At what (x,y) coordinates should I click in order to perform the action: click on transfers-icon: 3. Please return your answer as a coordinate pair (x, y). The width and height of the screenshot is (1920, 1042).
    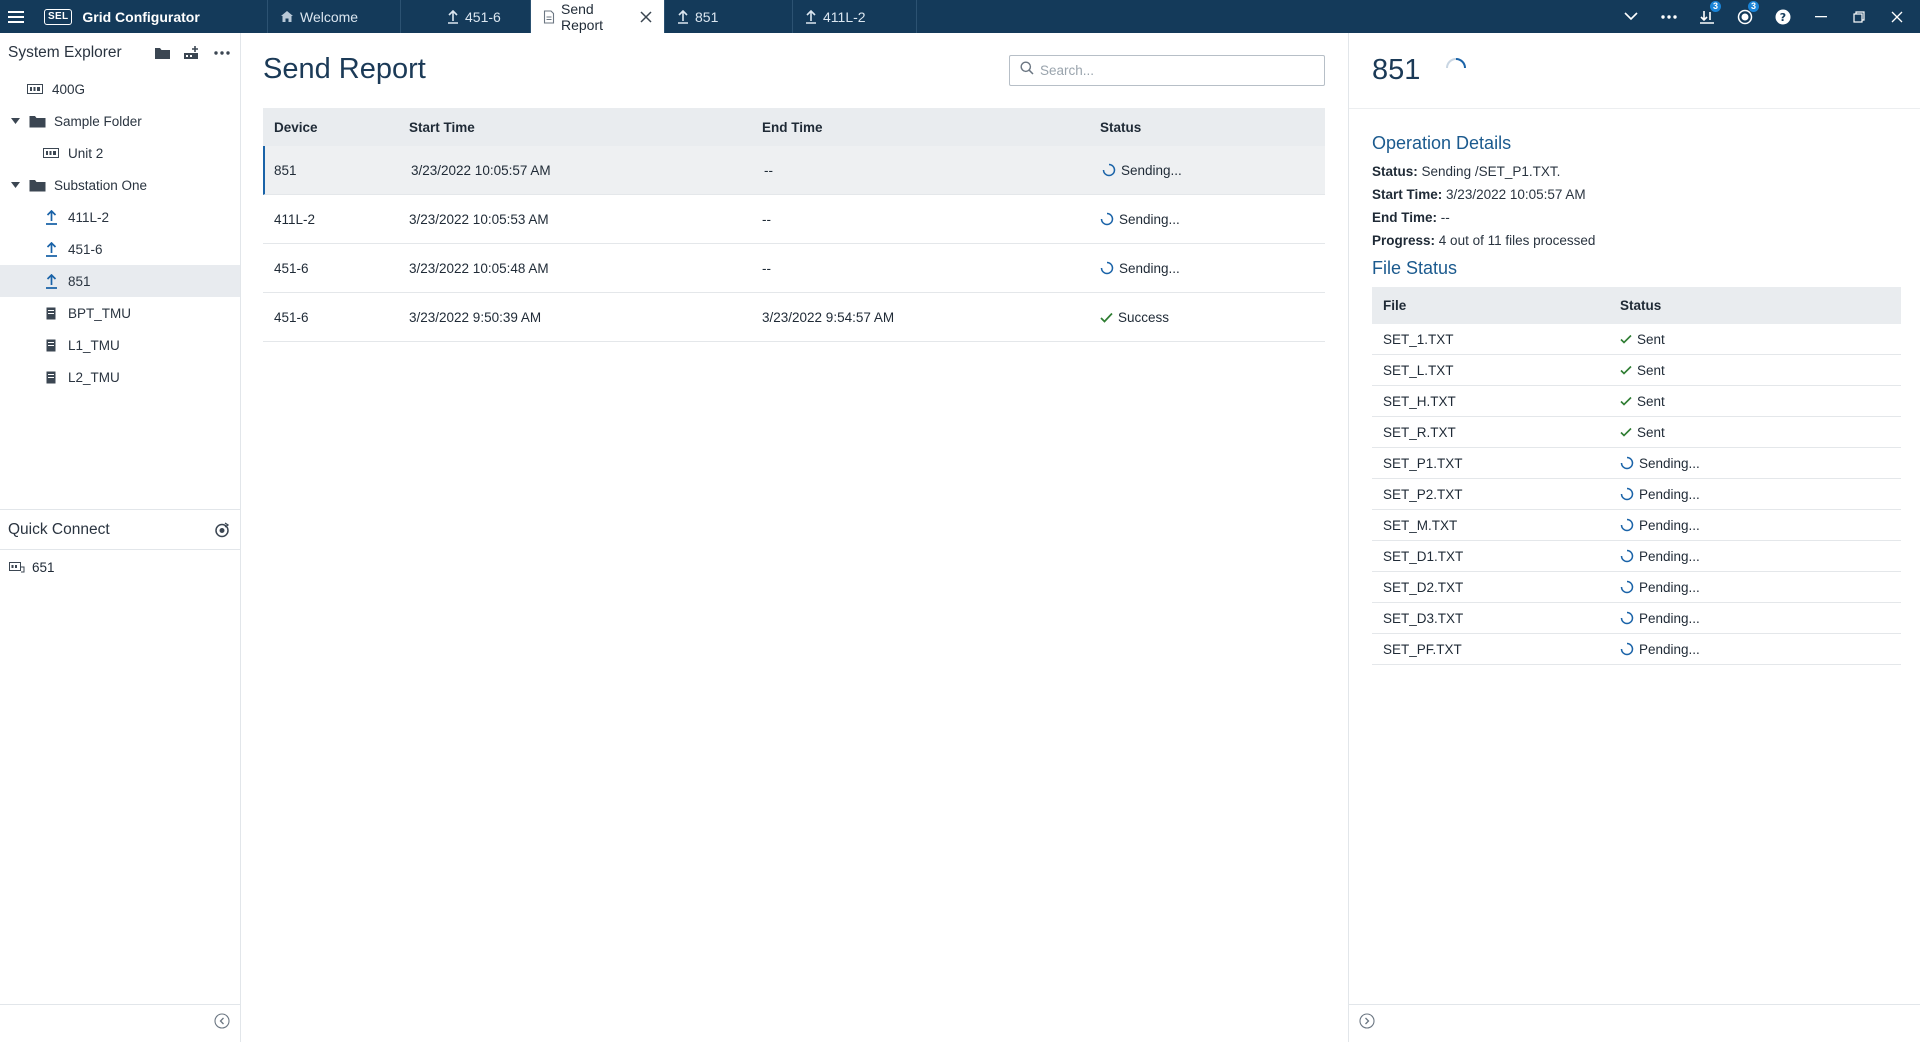
    Looking at the image, I should click on (1707, 16).